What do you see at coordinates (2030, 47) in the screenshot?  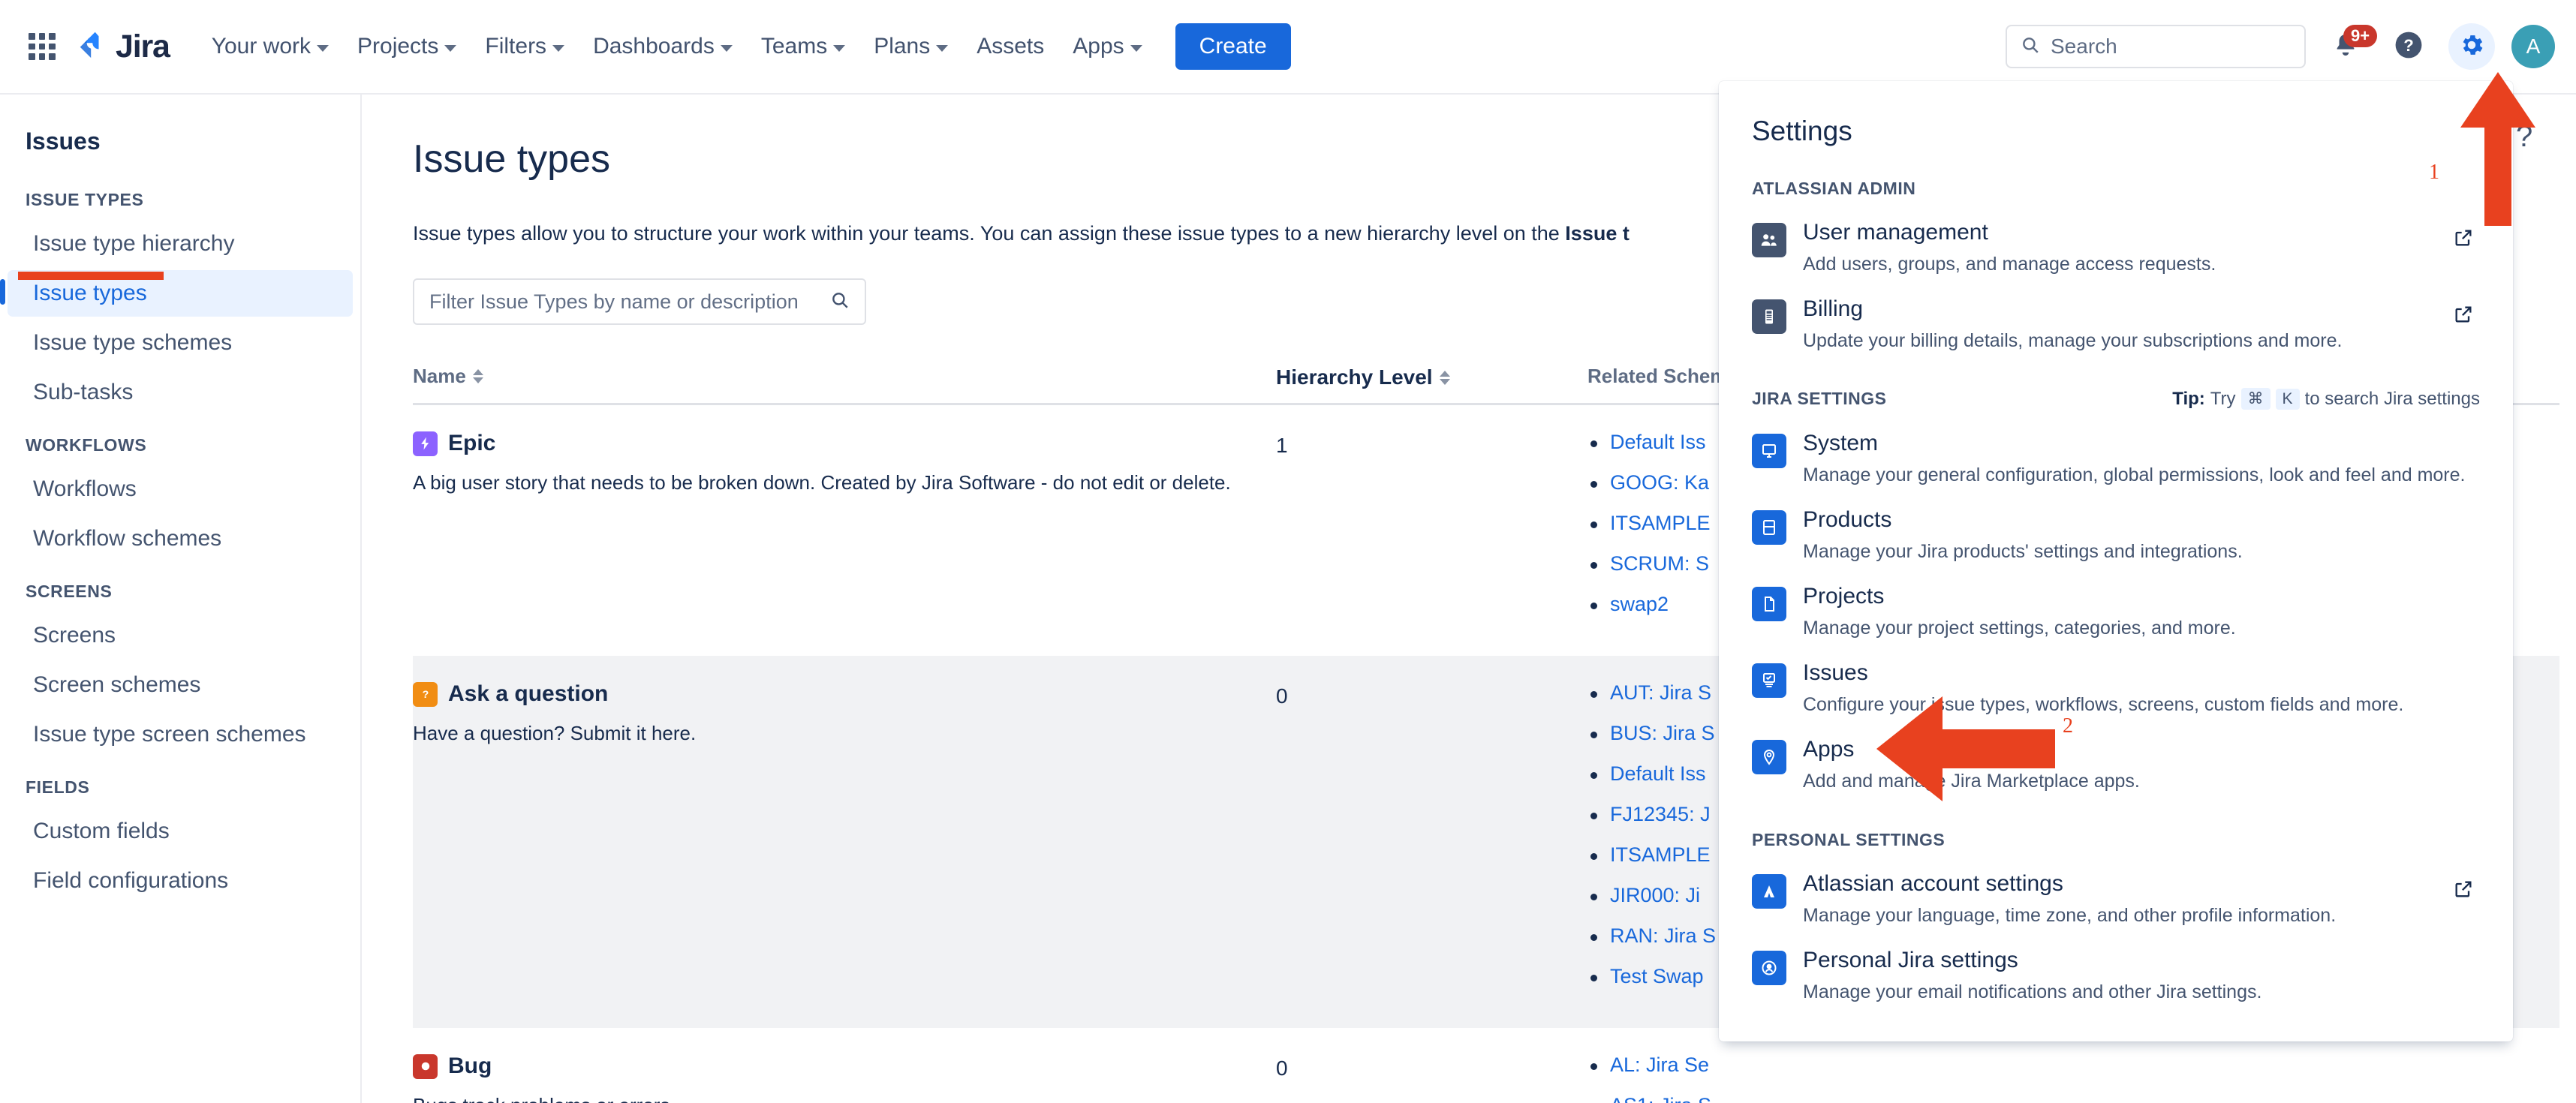 I see `search-icon` at bounding box center [2030, 47].